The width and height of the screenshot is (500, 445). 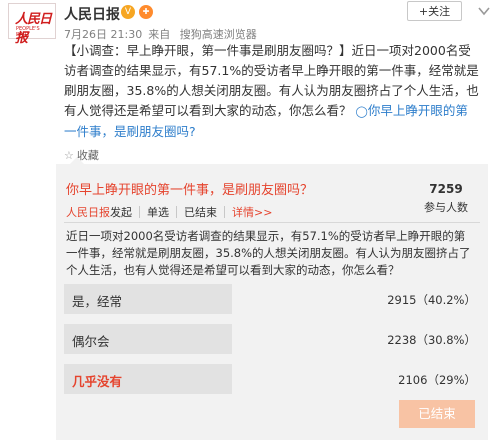 I want to click on post-topic: 【小调查：早上睁开眼，第一件事是刷朋友圈吗？】, so click(x=208, y=50).